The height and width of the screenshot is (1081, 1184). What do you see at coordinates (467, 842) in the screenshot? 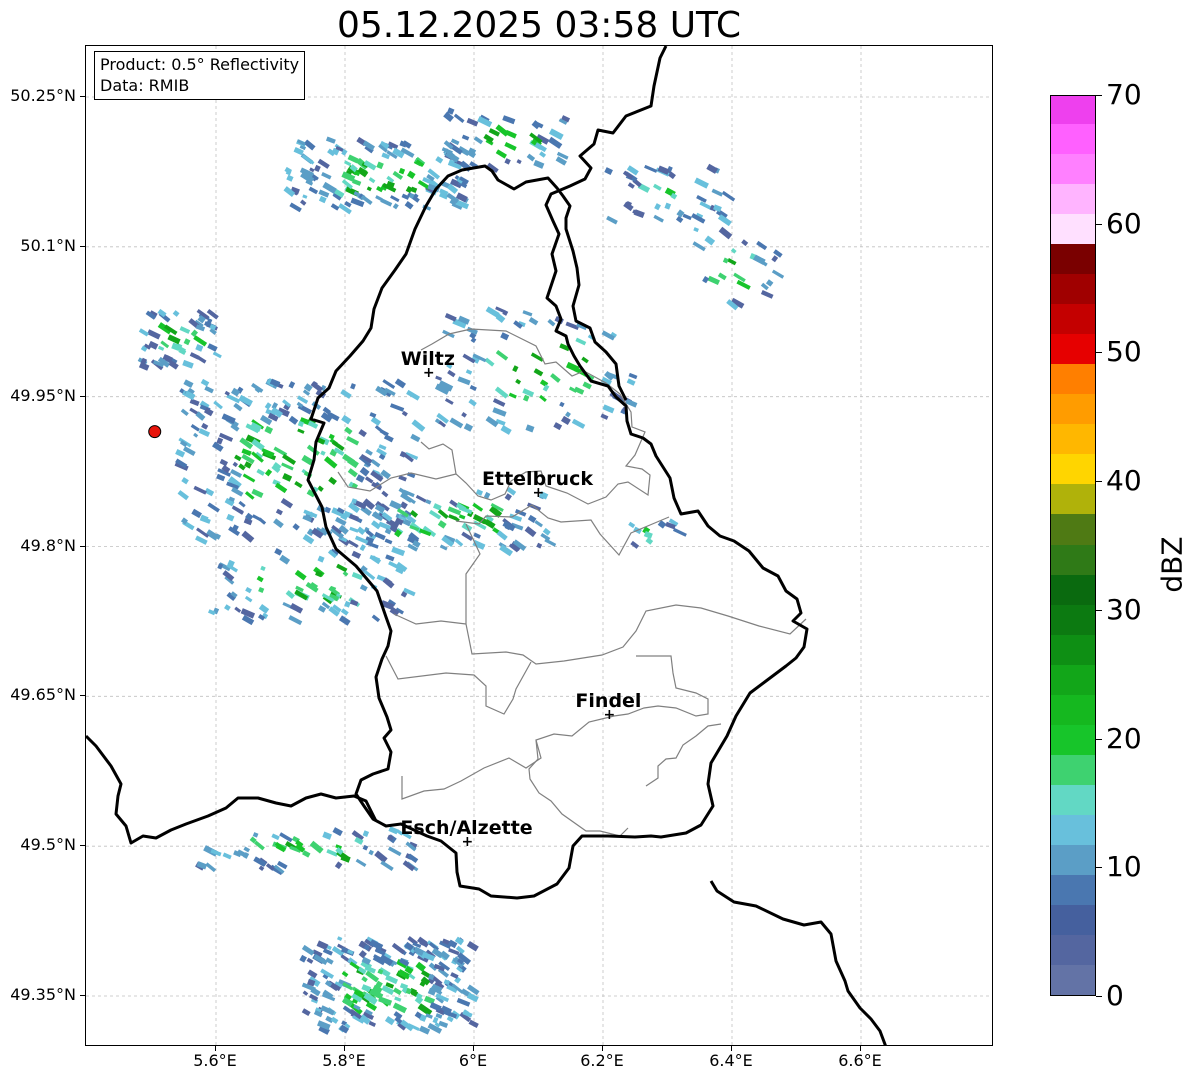
I see `city-marker-icon: +` at bounding box center [467, 842].